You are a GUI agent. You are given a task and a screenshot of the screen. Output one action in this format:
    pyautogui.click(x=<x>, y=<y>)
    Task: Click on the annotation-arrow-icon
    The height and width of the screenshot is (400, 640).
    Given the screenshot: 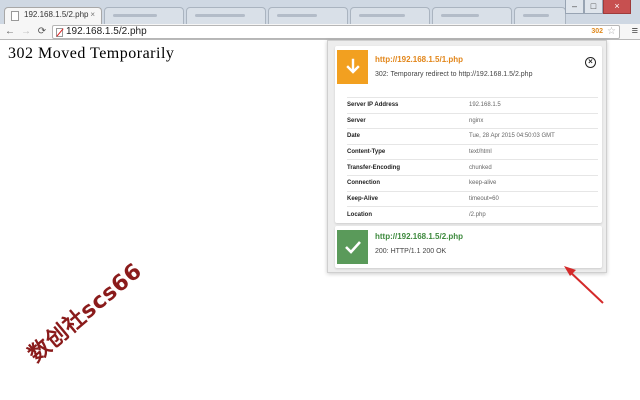 What is the action you would take?
    pyautogui.click(x=584, y=285)
    